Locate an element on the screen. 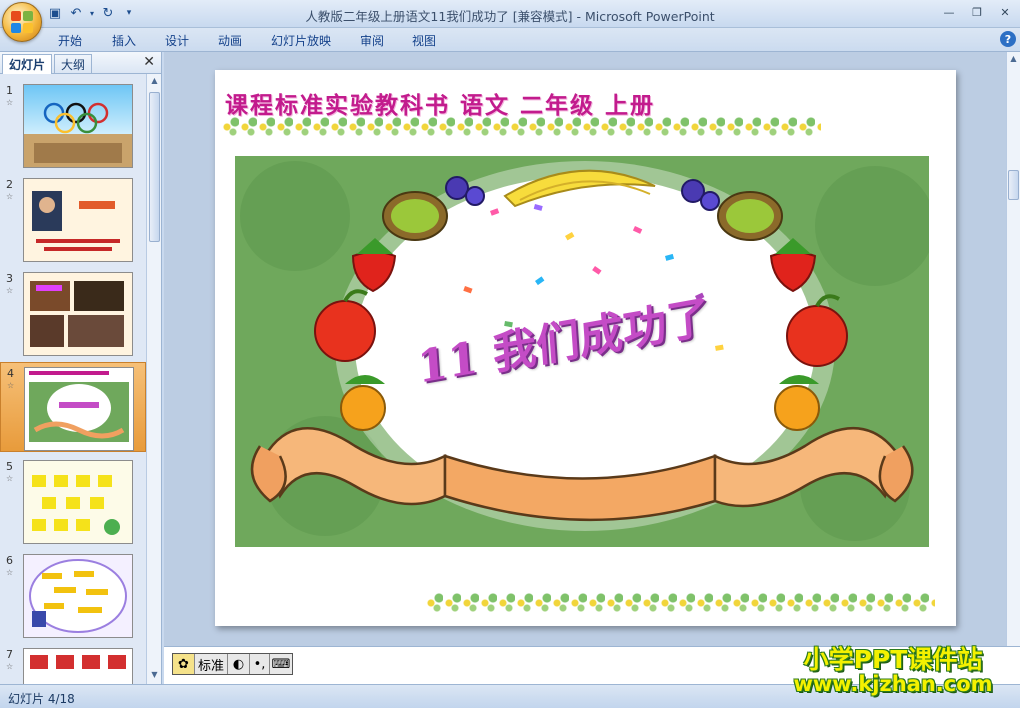  help-icon: ? is located at coordinates (1008, 39).